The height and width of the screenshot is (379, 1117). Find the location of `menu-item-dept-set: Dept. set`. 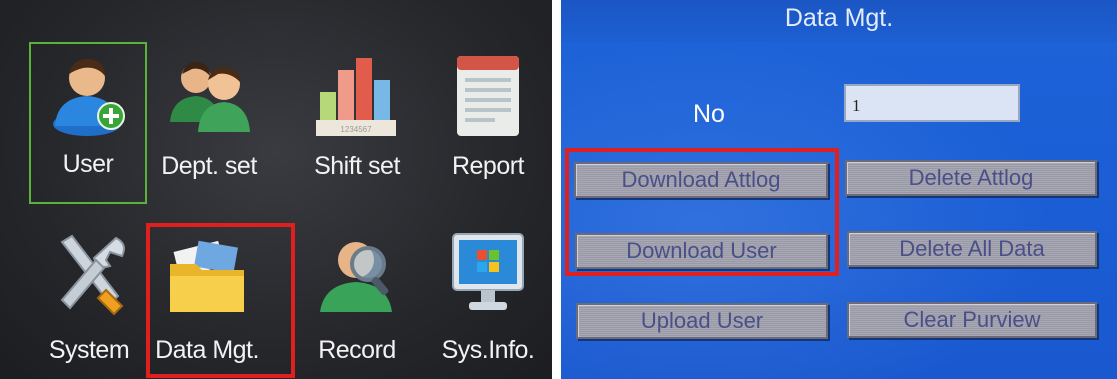

menu-item-dept-set: Dept. set is located at coordinates (209, 124).